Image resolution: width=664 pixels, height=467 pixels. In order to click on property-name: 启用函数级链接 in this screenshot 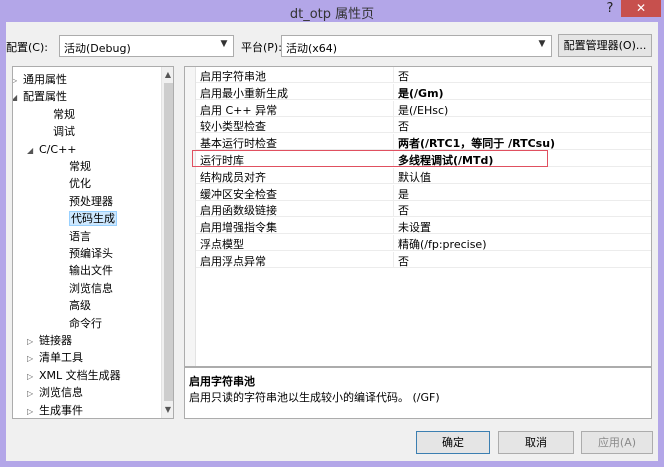, I will do `click(238, 211)`.